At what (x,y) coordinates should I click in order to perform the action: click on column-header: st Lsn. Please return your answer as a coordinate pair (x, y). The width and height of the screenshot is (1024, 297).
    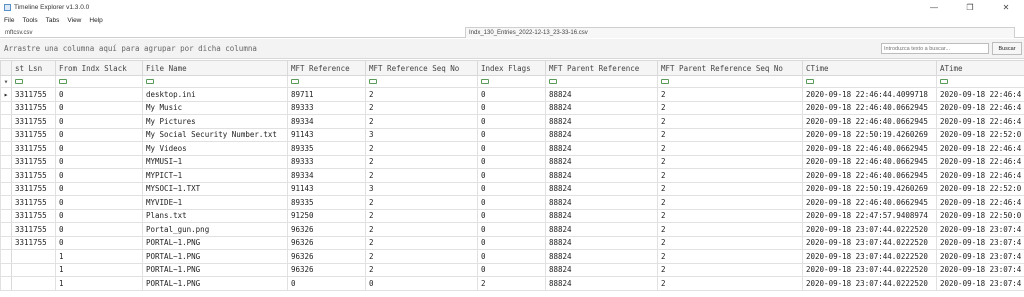
    Looking at the image, I should click on (33, 68).